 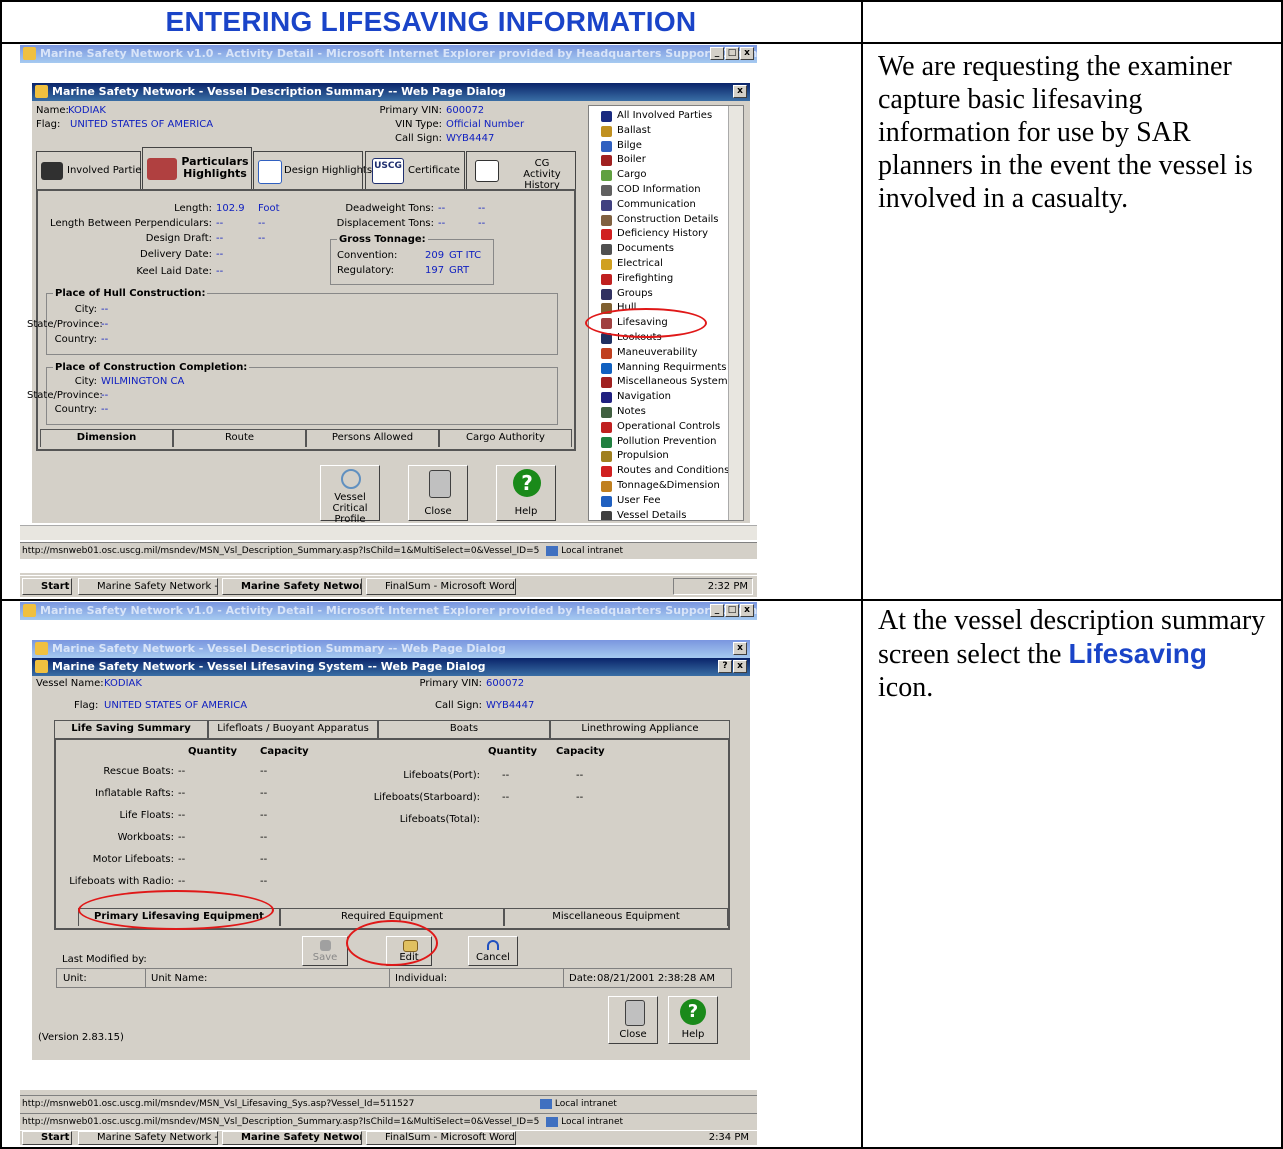 I want to click on vin-value: 600072, so click(x=505, y=683).